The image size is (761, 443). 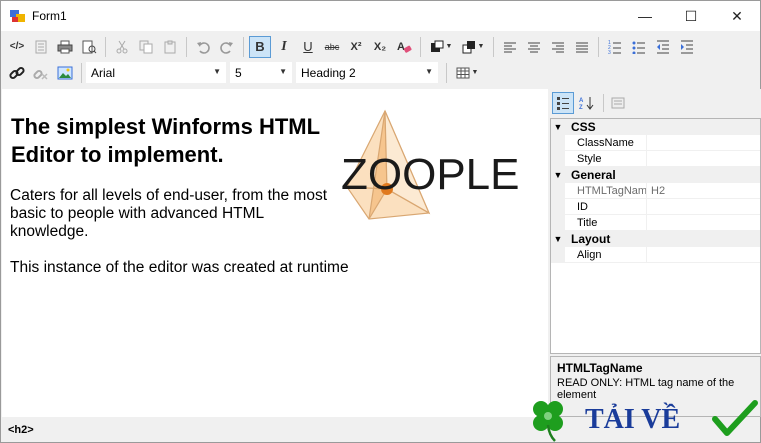 What do you see at coordinates (655, 127) in the screenshot?
I see `property-category: ▼ CSS` at bounding box center [655, 127].